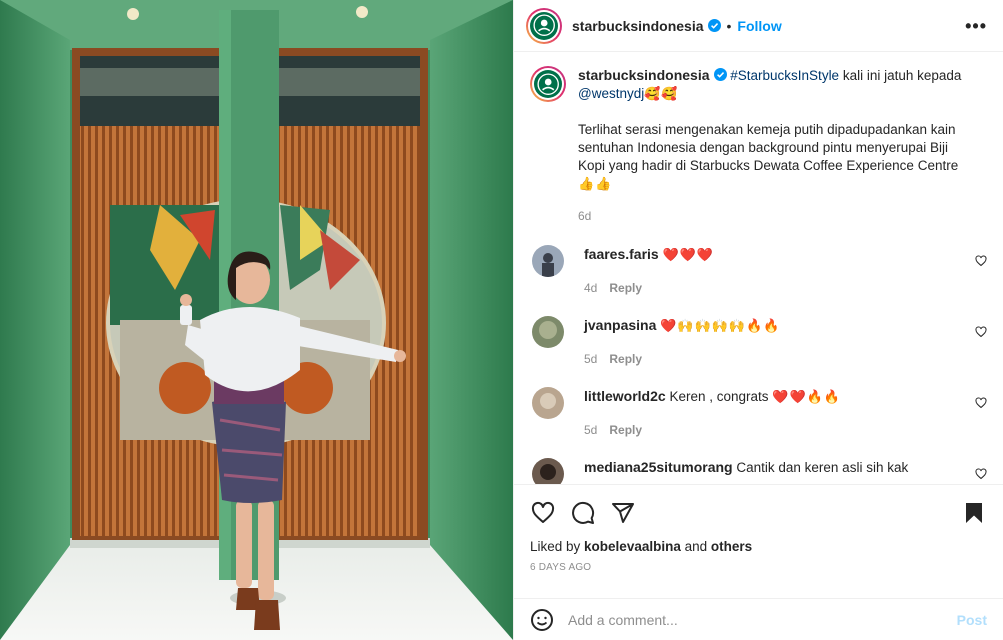 The image size is (1003, 640). What do you see at coordinates (644, 75) in the screenshot?
I see `caption-username: starbucksindonesia` at bounding box center [644, 75].